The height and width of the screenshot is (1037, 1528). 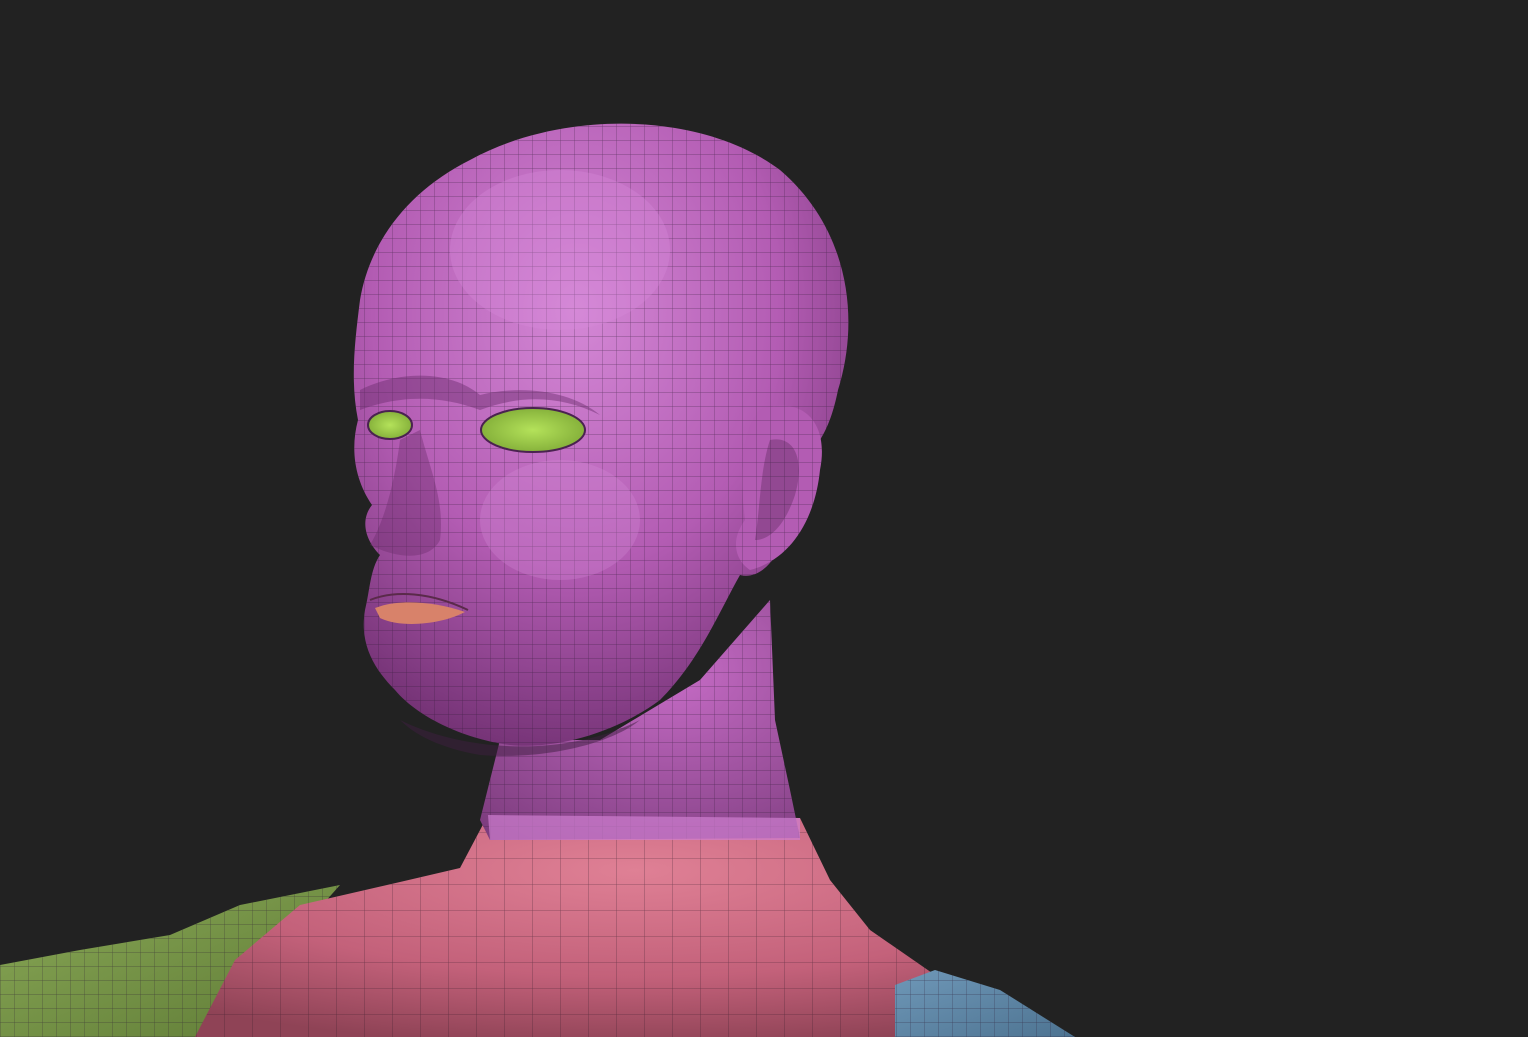 I want to click on ear, so click(x=778, y=487).